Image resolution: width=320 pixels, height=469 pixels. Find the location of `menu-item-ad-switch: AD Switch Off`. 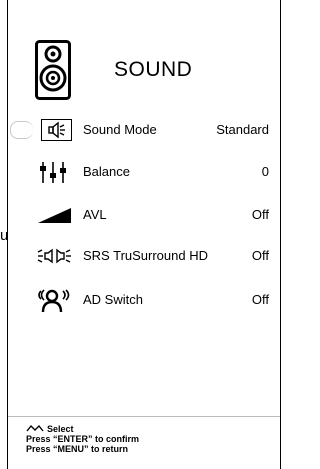

menu-item-ad-switch: AD Switch Off is located at coordinates (155, 300).